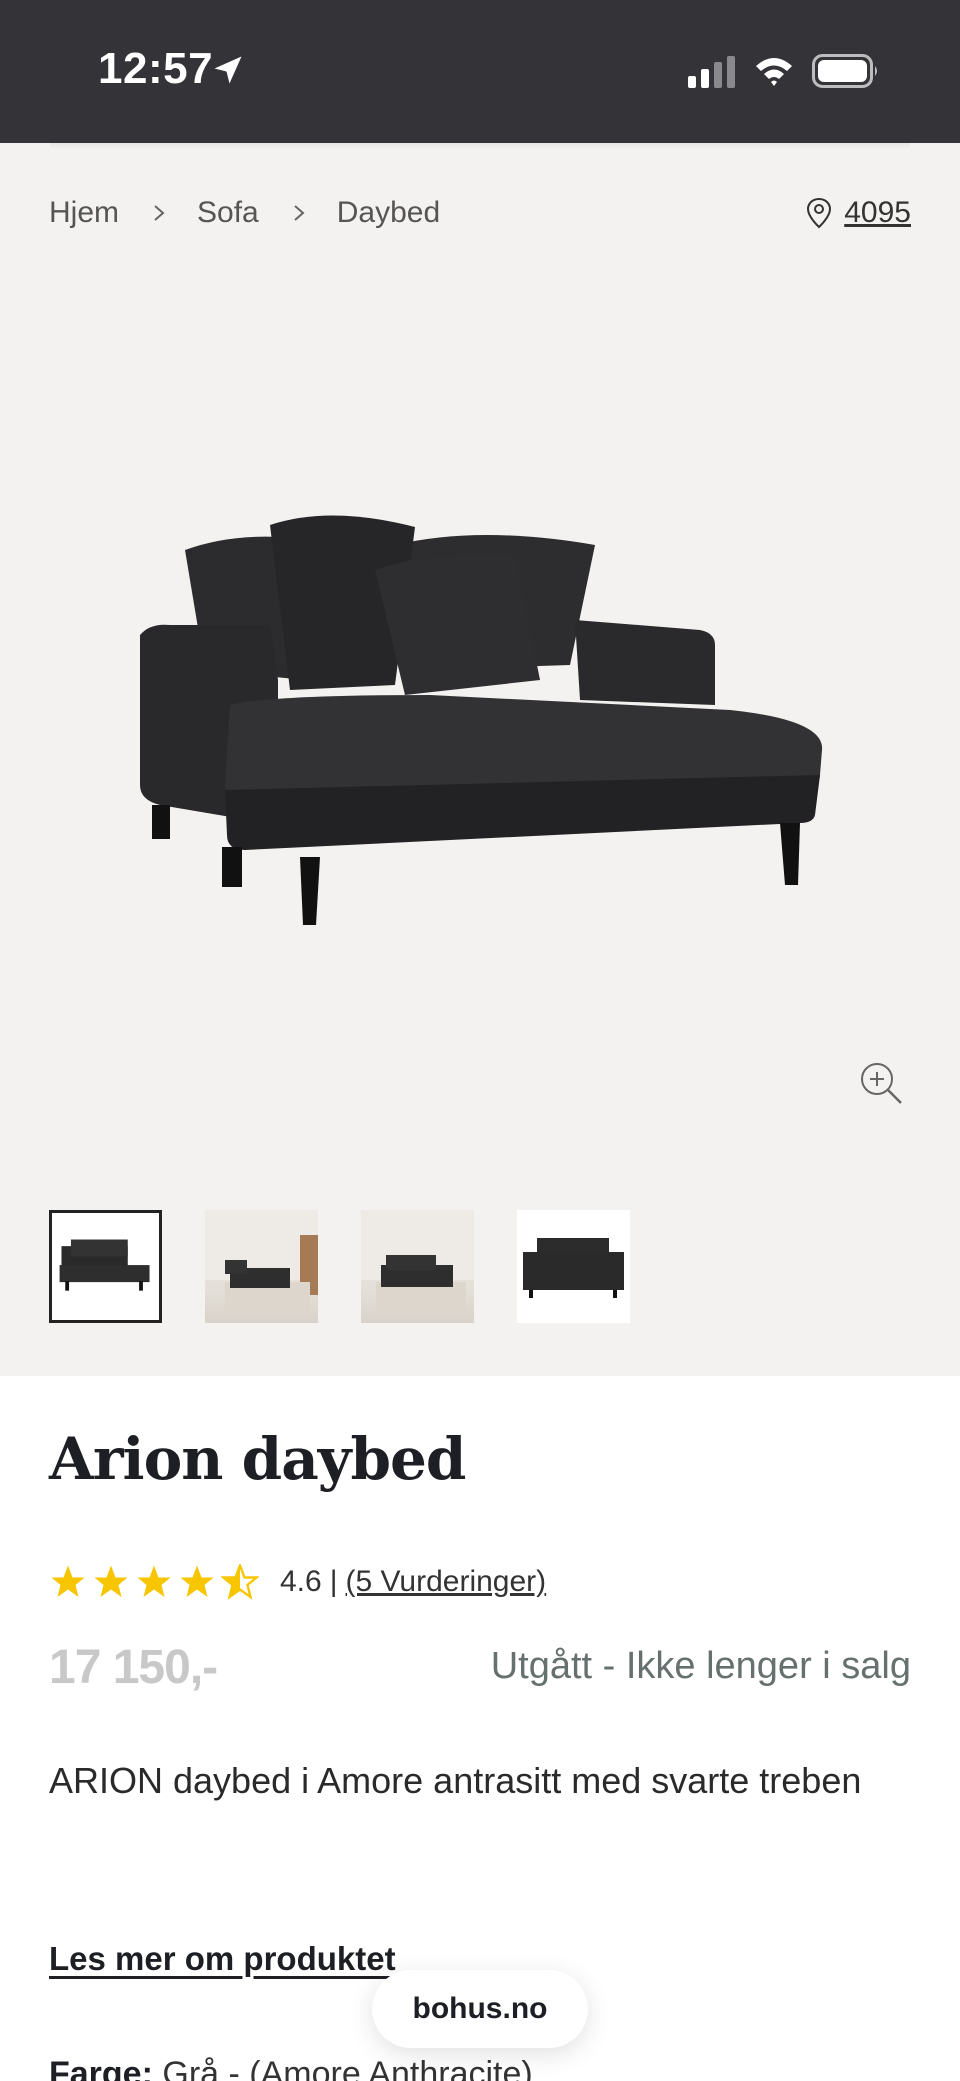  I want to click on header-shadow, so click(480, 146).